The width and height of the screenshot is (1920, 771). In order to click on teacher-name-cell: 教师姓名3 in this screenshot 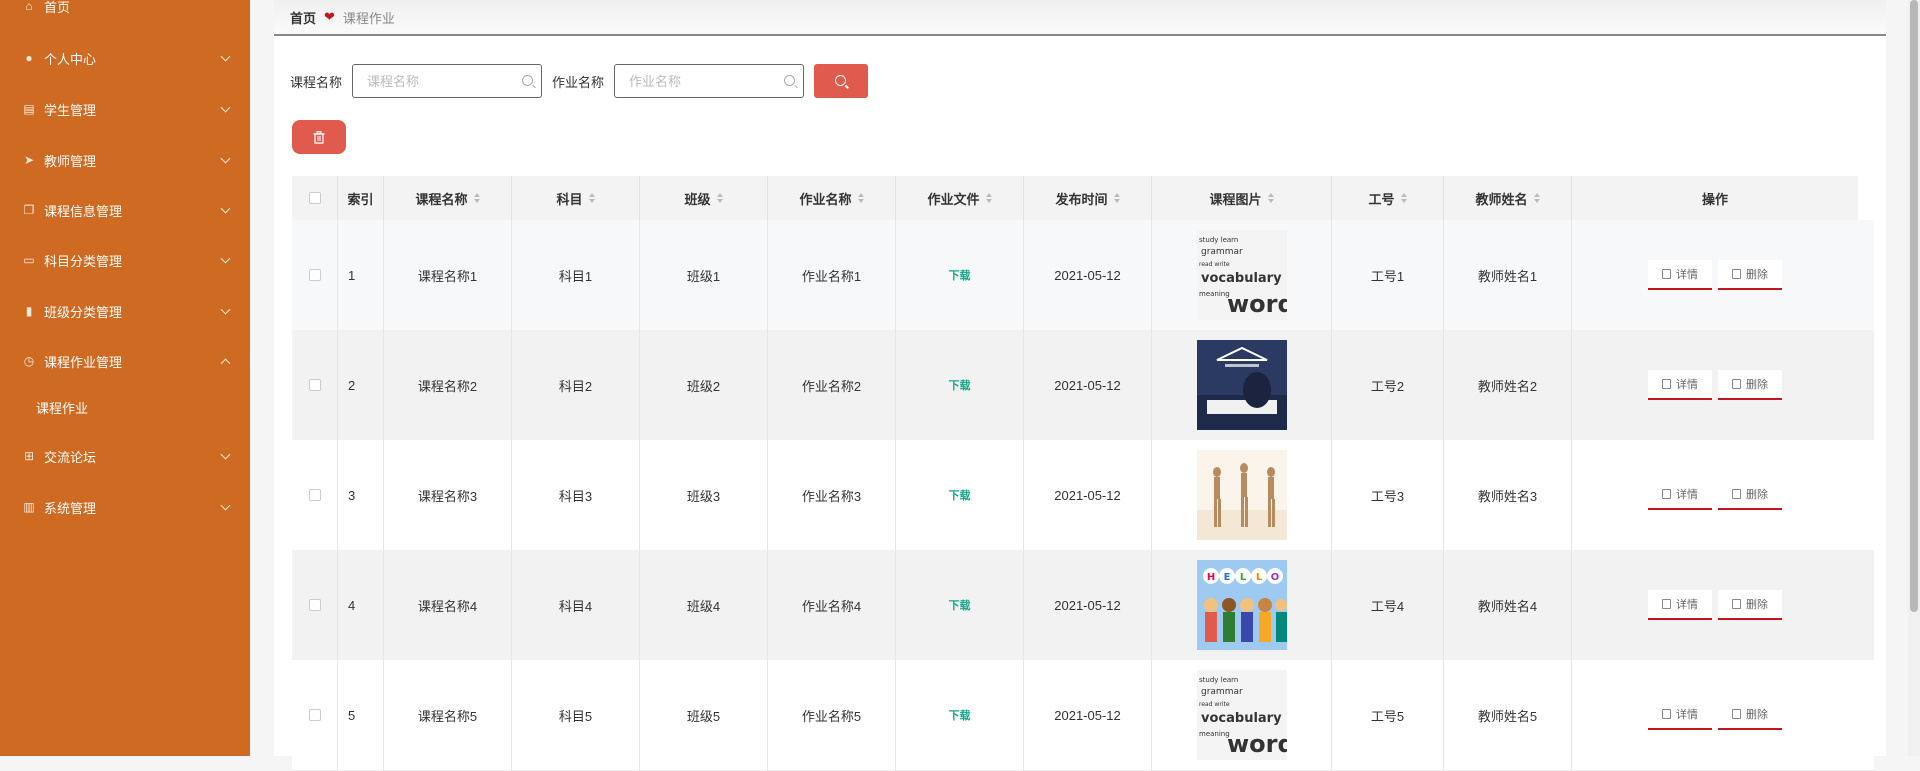, I will do `click(1508, 495)`.